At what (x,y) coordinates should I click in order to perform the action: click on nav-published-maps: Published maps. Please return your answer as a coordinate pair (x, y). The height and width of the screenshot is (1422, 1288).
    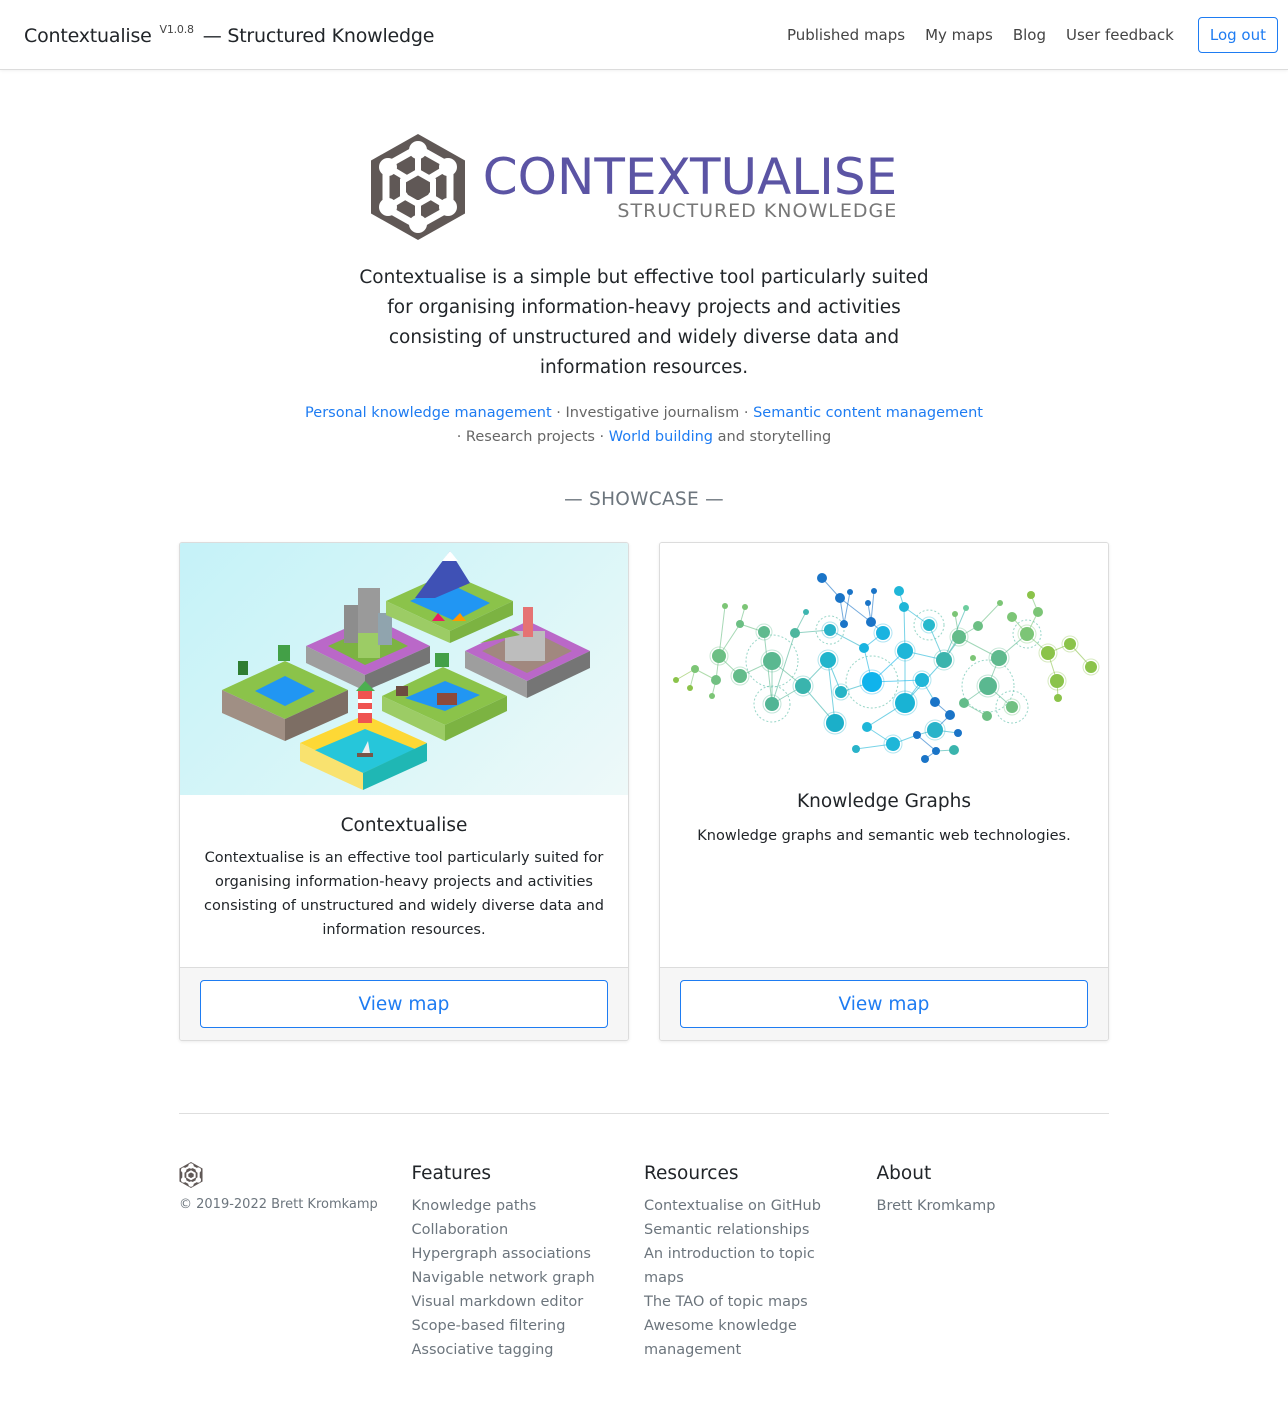
    Looking at the image, I should click on (846, 35).